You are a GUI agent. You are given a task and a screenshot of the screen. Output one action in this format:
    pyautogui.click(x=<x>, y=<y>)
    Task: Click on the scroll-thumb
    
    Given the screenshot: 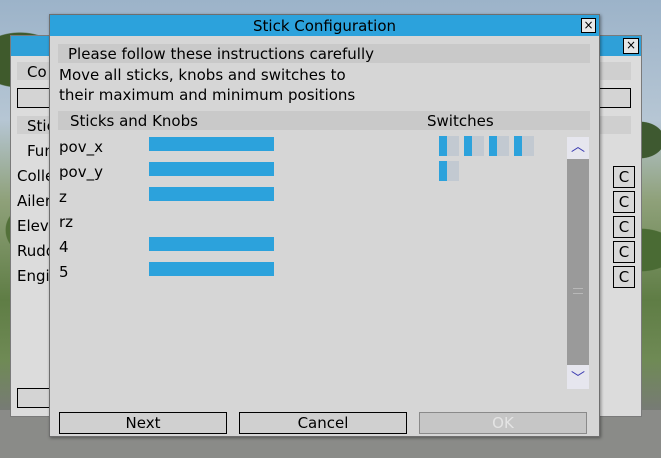 What is the action you would take?
    pyautogui.click(x=578, y=262)
    